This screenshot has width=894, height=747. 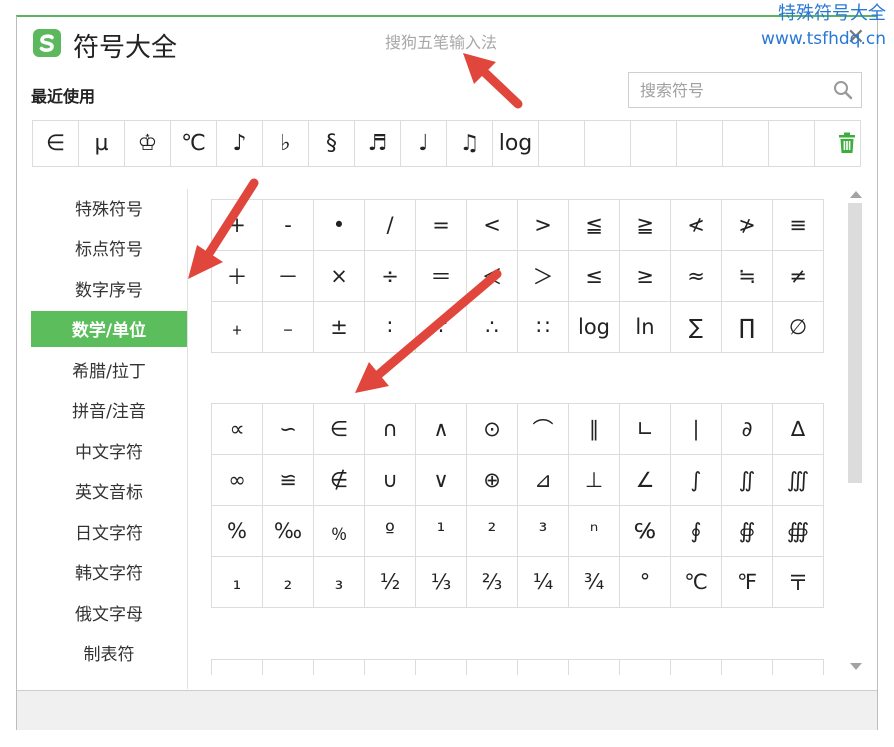 What do you see at coordinates (645, 327) in the screenshot?
I see `symbol-cell: ln` at bounding box center [645, 327].